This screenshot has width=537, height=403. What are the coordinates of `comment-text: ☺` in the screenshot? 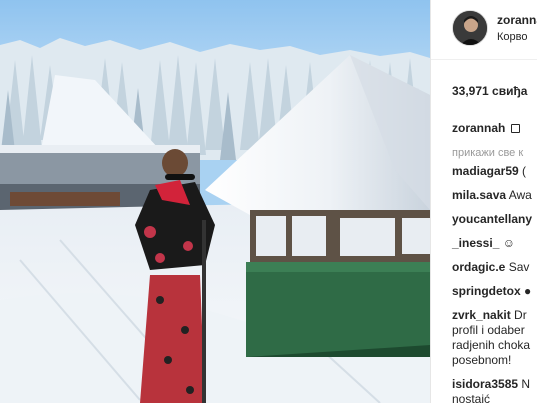 It's located at (507, 243).